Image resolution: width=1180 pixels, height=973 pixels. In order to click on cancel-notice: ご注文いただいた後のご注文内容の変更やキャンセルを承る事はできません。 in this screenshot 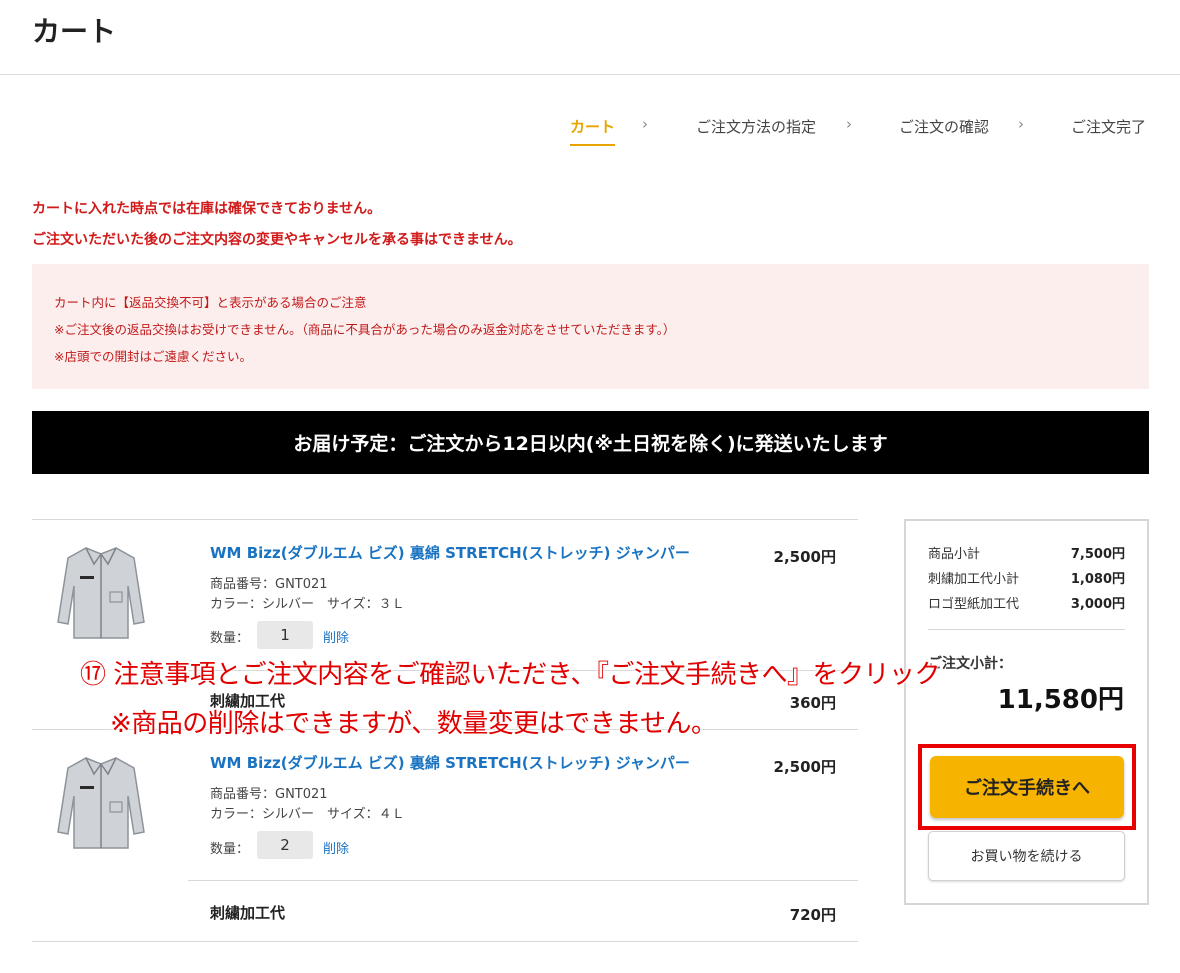, I will do `click(277, 240)`.